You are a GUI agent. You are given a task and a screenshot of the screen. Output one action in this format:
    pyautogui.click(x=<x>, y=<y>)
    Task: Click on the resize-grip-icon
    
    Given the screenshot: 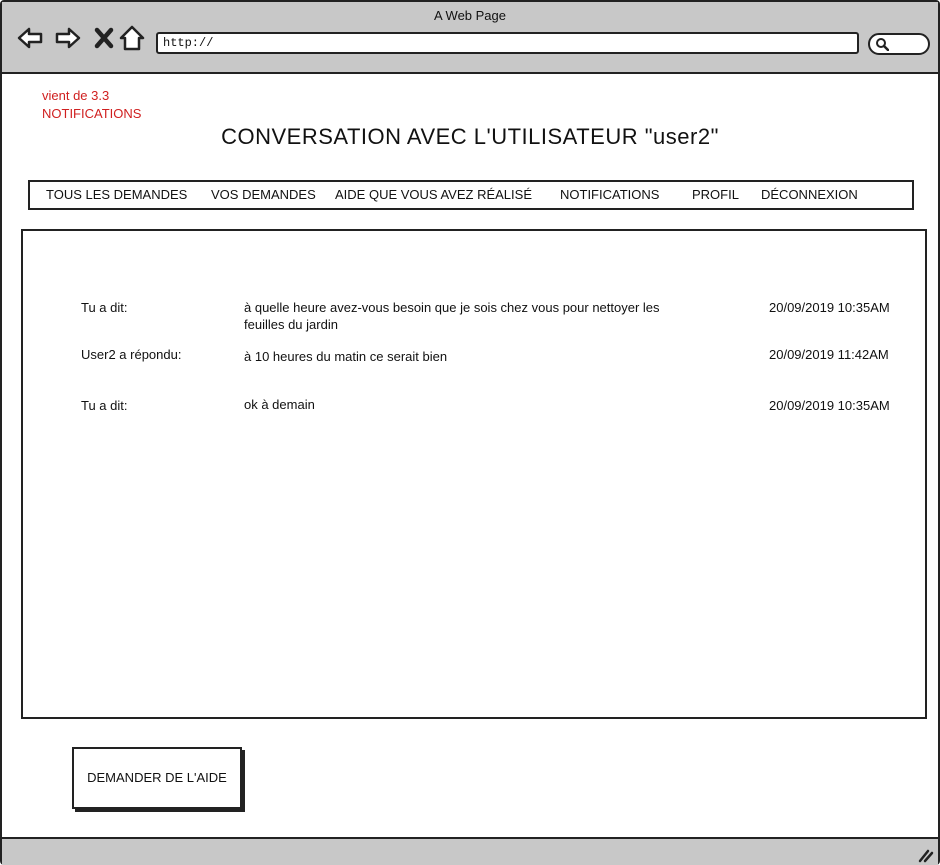 What is the action you would take?
    pyautogui.click(x=925, y=854)
    